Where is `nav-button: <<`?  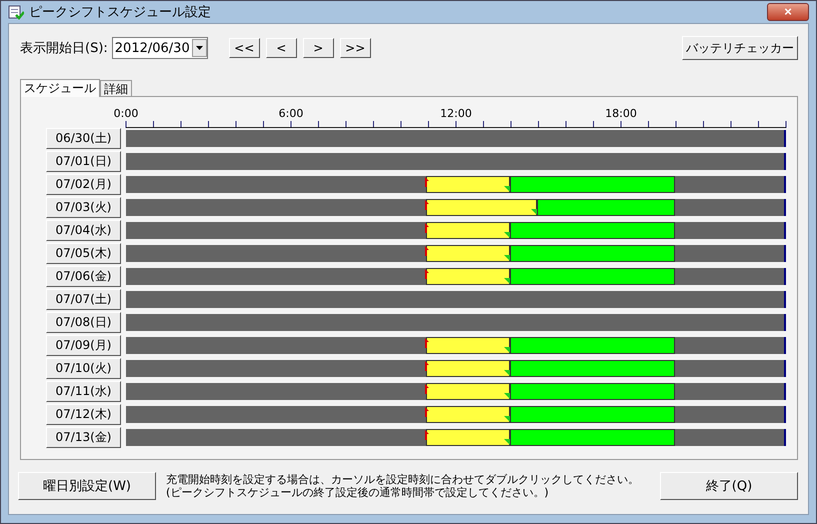 nav-button: << is located at coordinates (244, 48).